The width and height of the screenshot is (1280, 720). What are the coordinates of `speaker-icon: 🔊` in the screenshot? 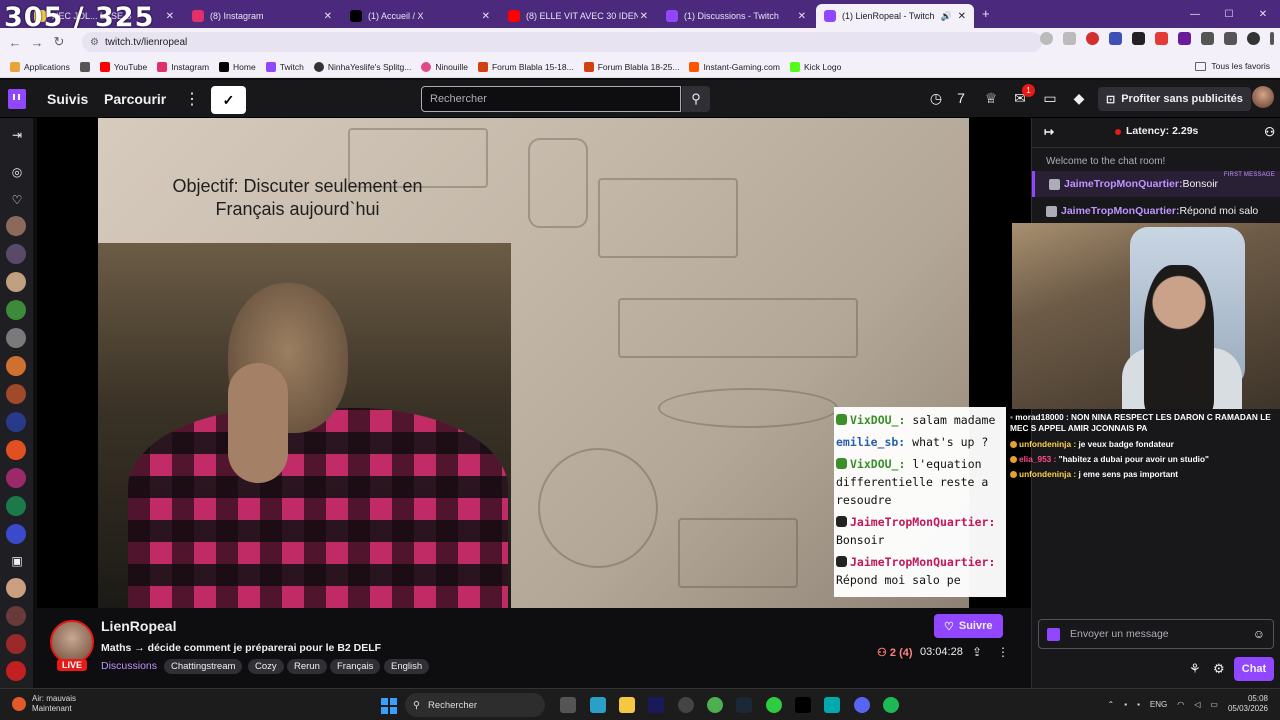 It's located at (946, 16).